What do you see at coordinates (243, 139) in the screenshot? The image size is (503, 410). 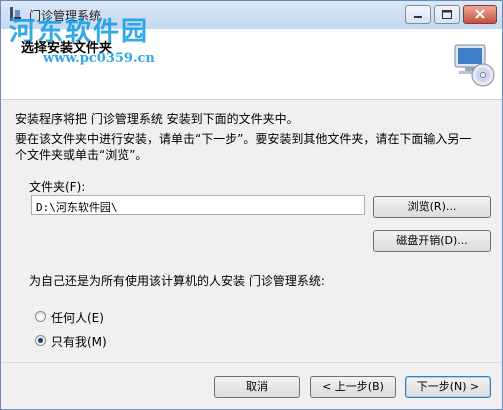 I see `instructions-line-1: 要在该文件夹中进行安装，请单击“下一步”。要安装到其他文件夹，请在下面输入另一` at bounding box center [243, 139].